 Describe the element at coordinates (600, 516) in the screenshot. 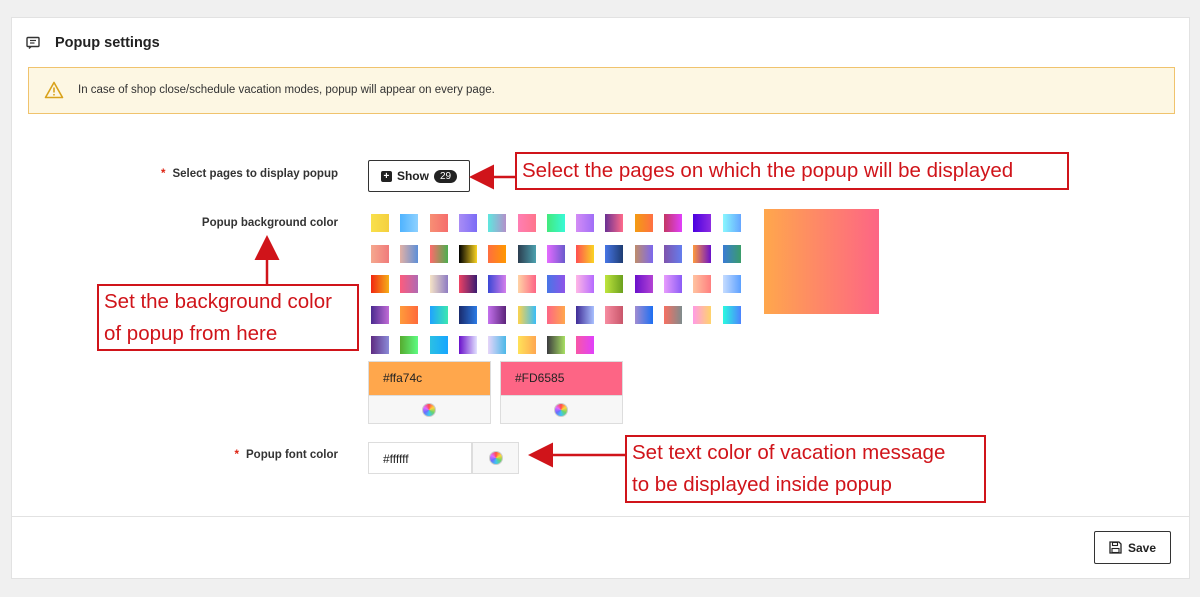

I see `footer-divider` at that location.